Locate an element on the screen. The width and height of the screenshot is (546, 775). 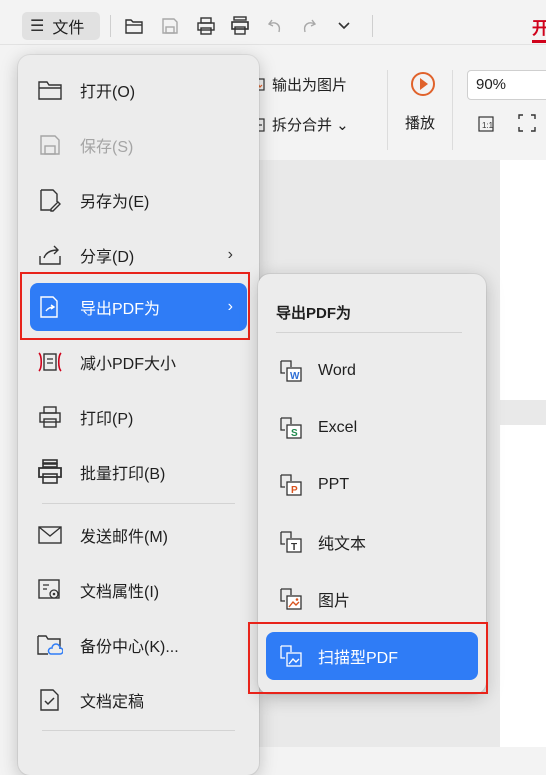
menu-item-compress-pdf: 减小PDF大小 is located at coordinates (138, 362).